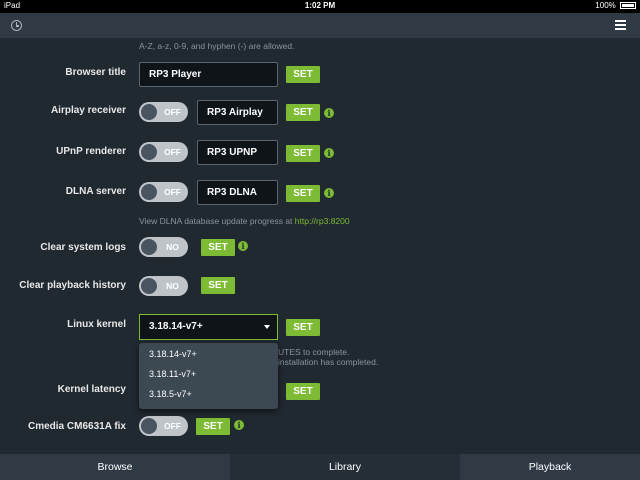 This screenshot has height=480, width=640. I want to click on clear-logs-set-button: SET, so click(218, 247).